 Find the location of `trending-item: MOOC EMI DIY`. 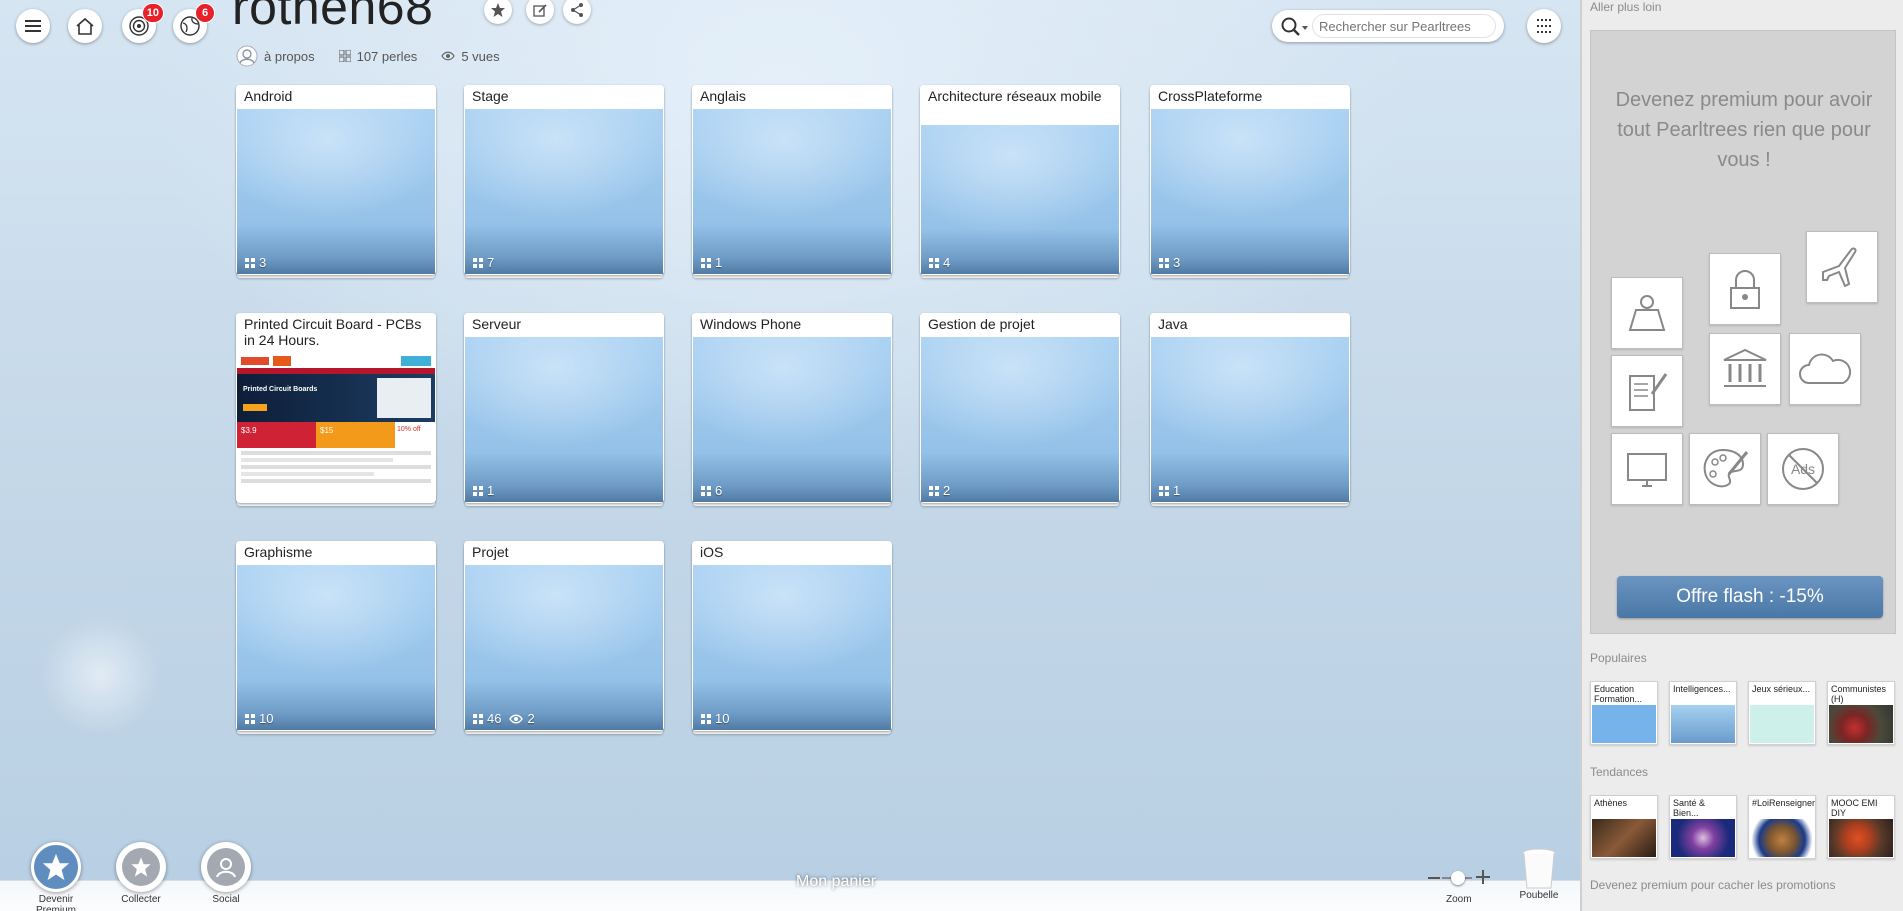

trending-item: MOOC EMI DIY is located at coordinates (1861, 827).